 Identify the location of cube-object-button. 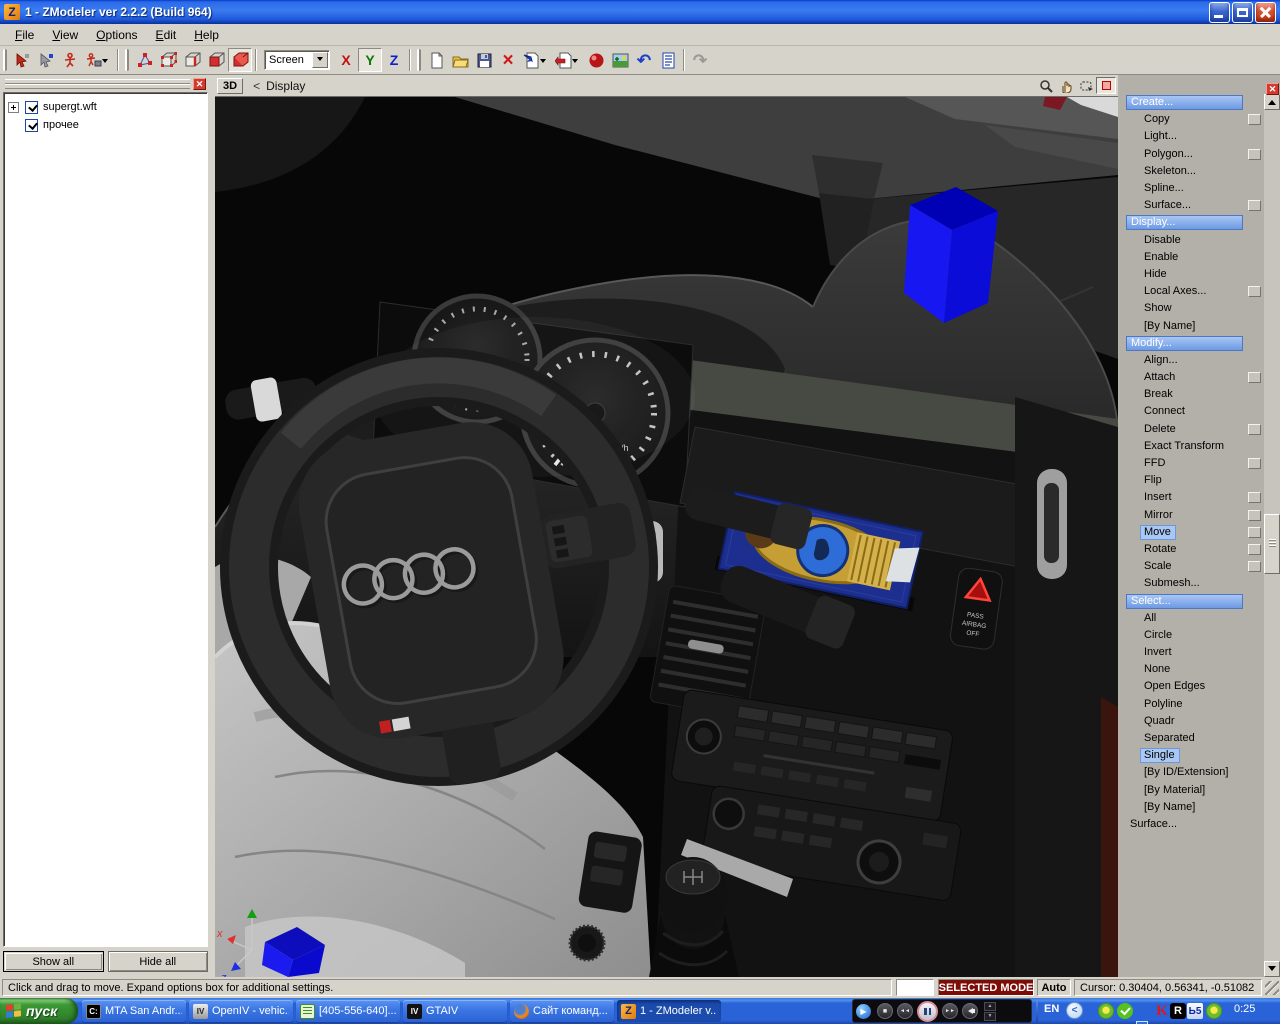
(240, 60).